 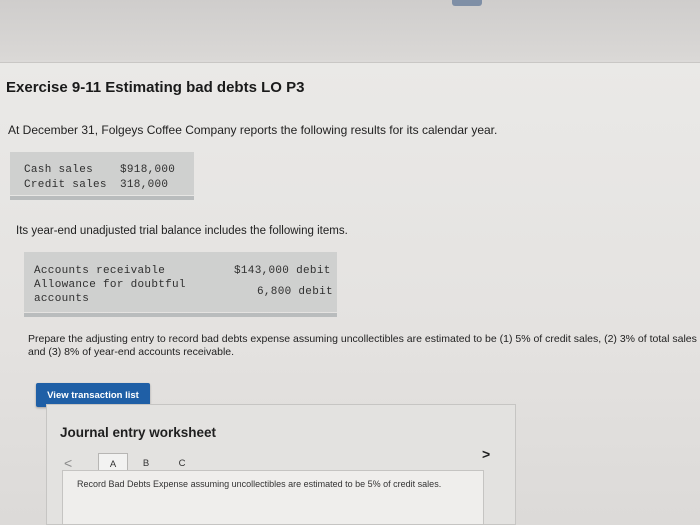 What do you see at coordinates (180, 315) in the screenshot?
I see `trial-balance-underline` at bounding box center [180, 315].